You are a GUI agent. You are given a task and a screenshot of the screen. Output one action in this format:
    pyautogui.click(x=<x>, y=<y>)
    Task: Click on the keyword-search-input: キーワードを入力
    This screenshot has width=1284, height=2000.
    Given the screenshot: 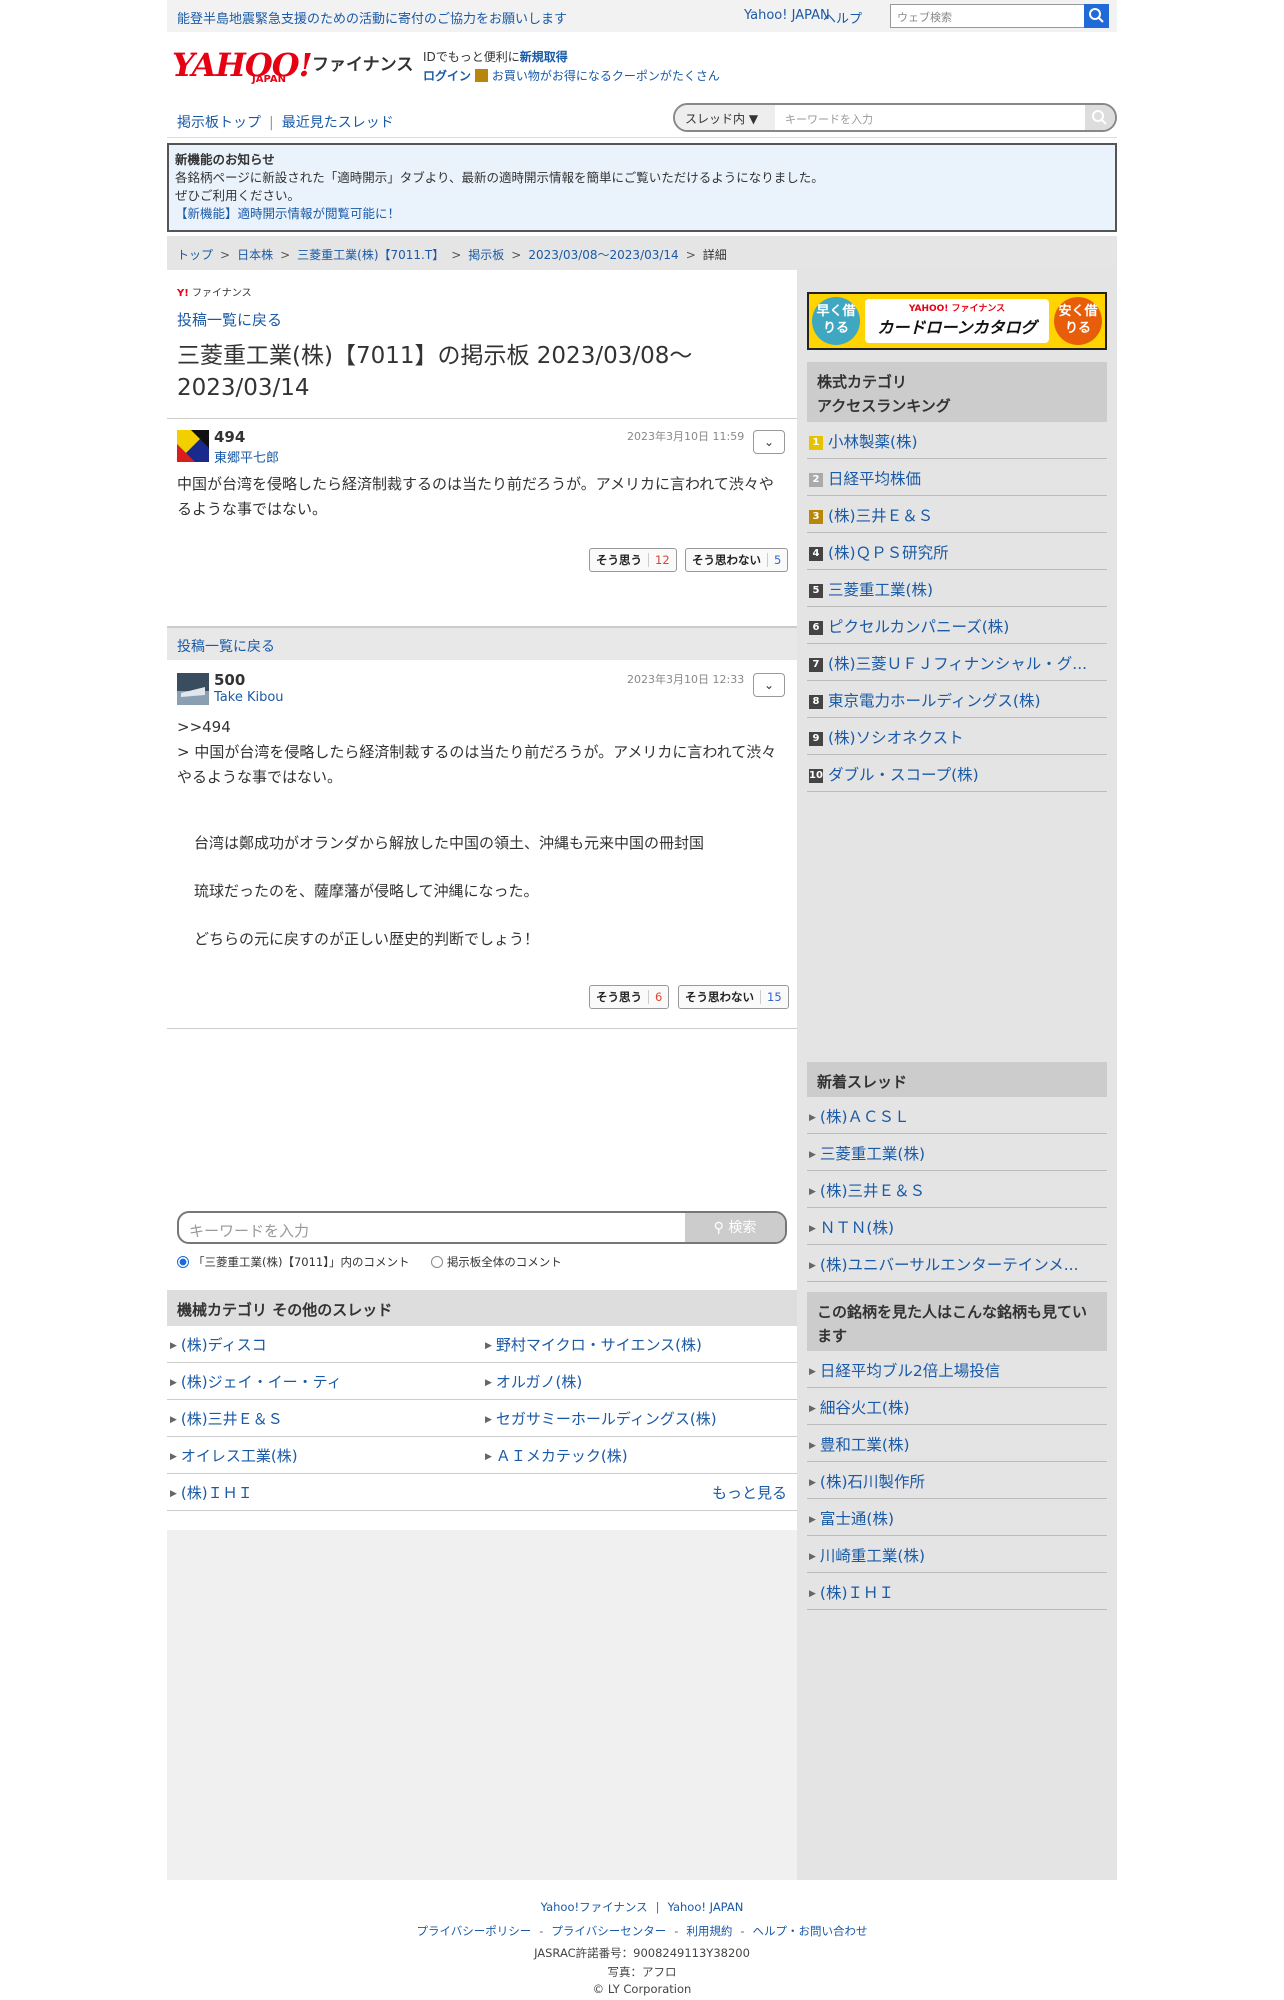 What is the action you would take?
    pyautogui.click(x=249, y=1230)
    